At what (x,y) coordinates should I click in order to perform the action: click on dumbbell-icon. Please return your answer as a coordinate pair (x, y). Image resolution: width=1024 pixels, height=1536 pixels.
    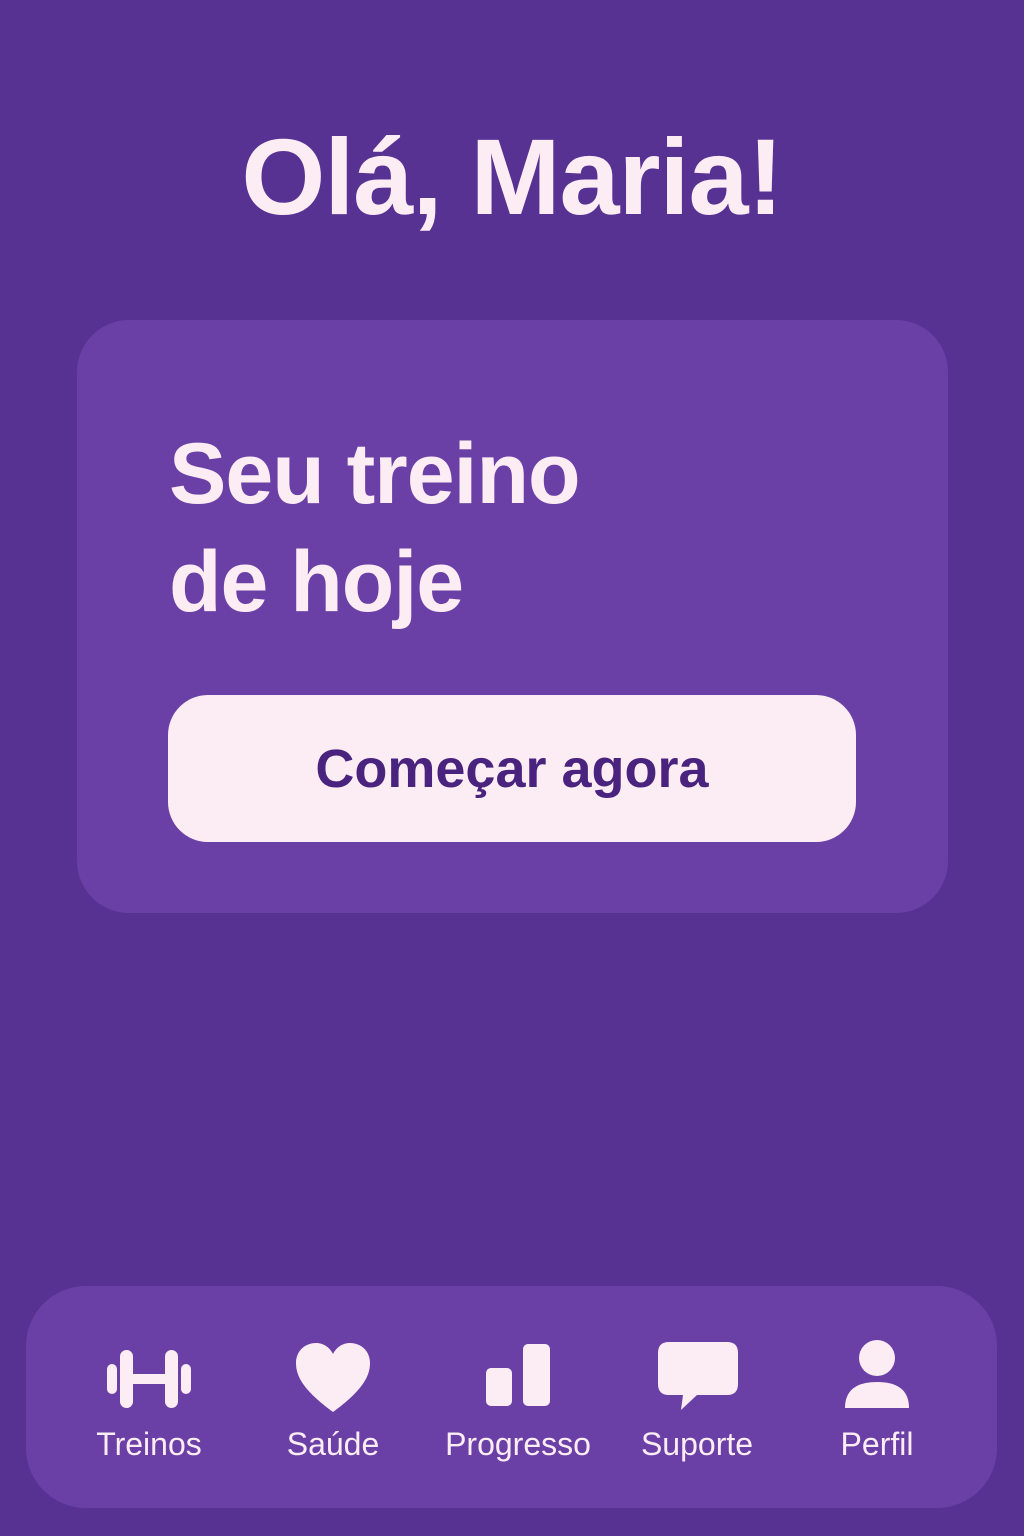
    Looking at the image, I should click on (149, 1378).